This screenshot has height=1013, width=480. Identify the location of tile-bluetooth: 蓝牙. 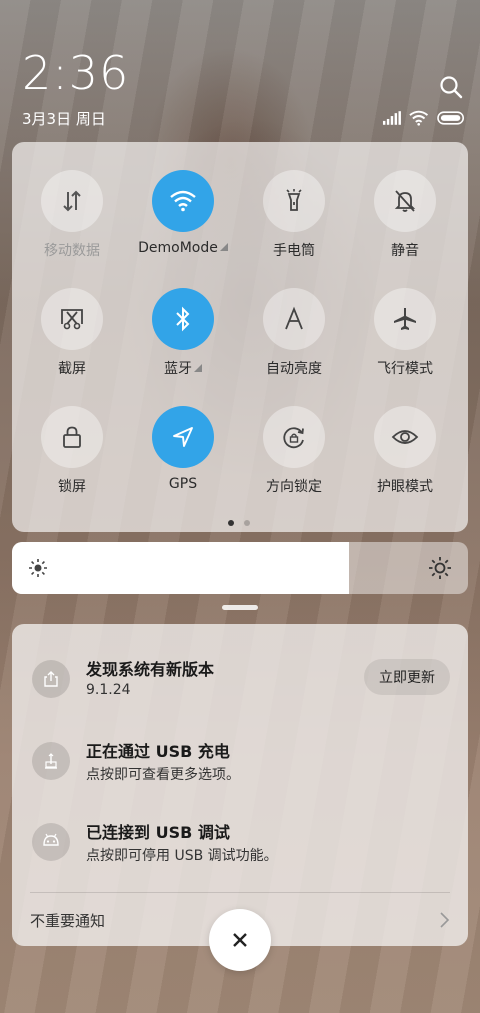
(182, 343).